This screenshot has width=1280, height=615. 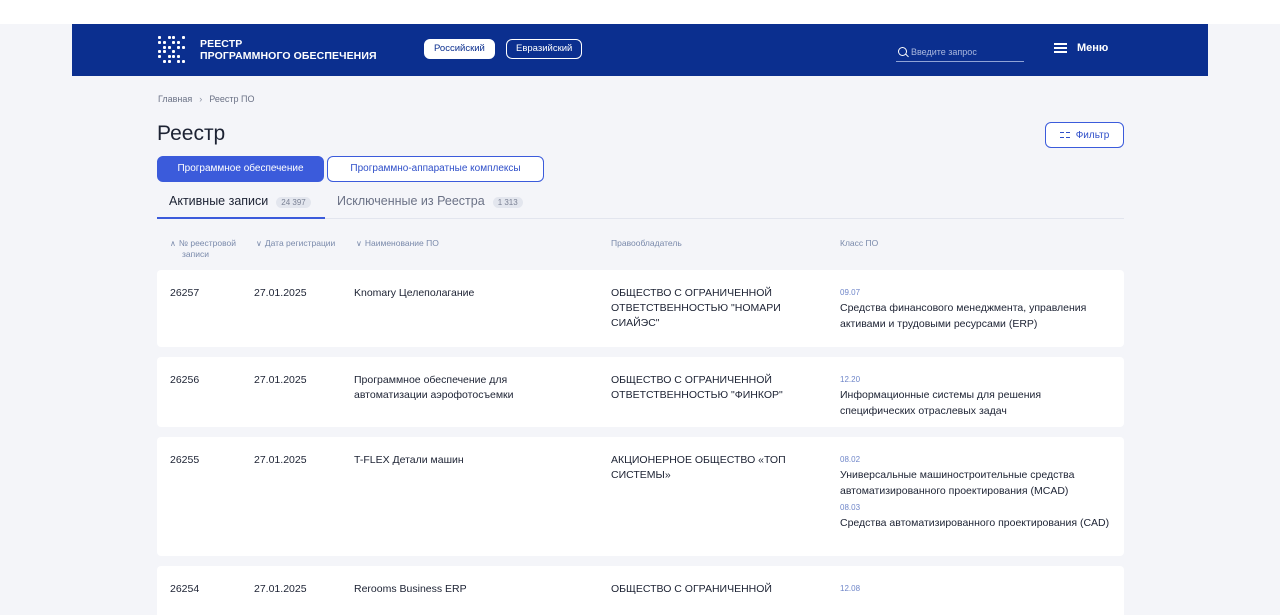 What do you see at coordinates (507, 202) in the screenshot?
I see `excluded-count-badge: 1 313` at bounding box center [507, 202].